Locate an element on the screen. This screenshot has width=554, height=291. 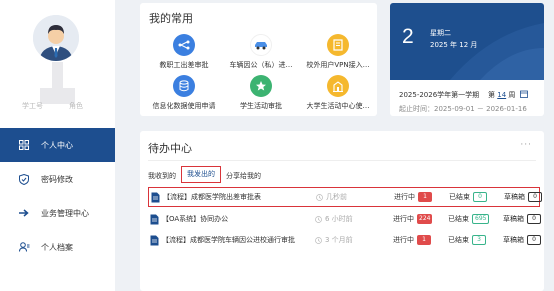
sidebar-item-label: 密码修改 is located at coordinates (57, 179).